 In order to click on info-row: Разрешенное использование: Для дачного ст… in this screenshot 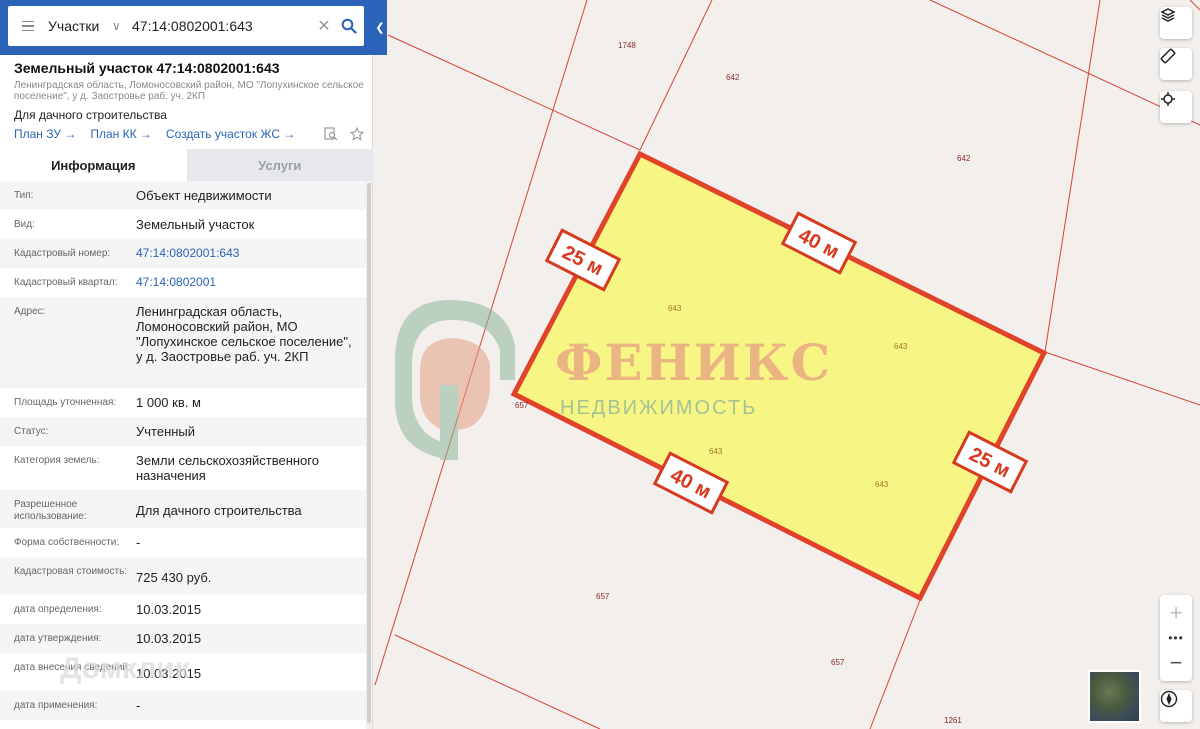, I will do `click(183, 509)`.